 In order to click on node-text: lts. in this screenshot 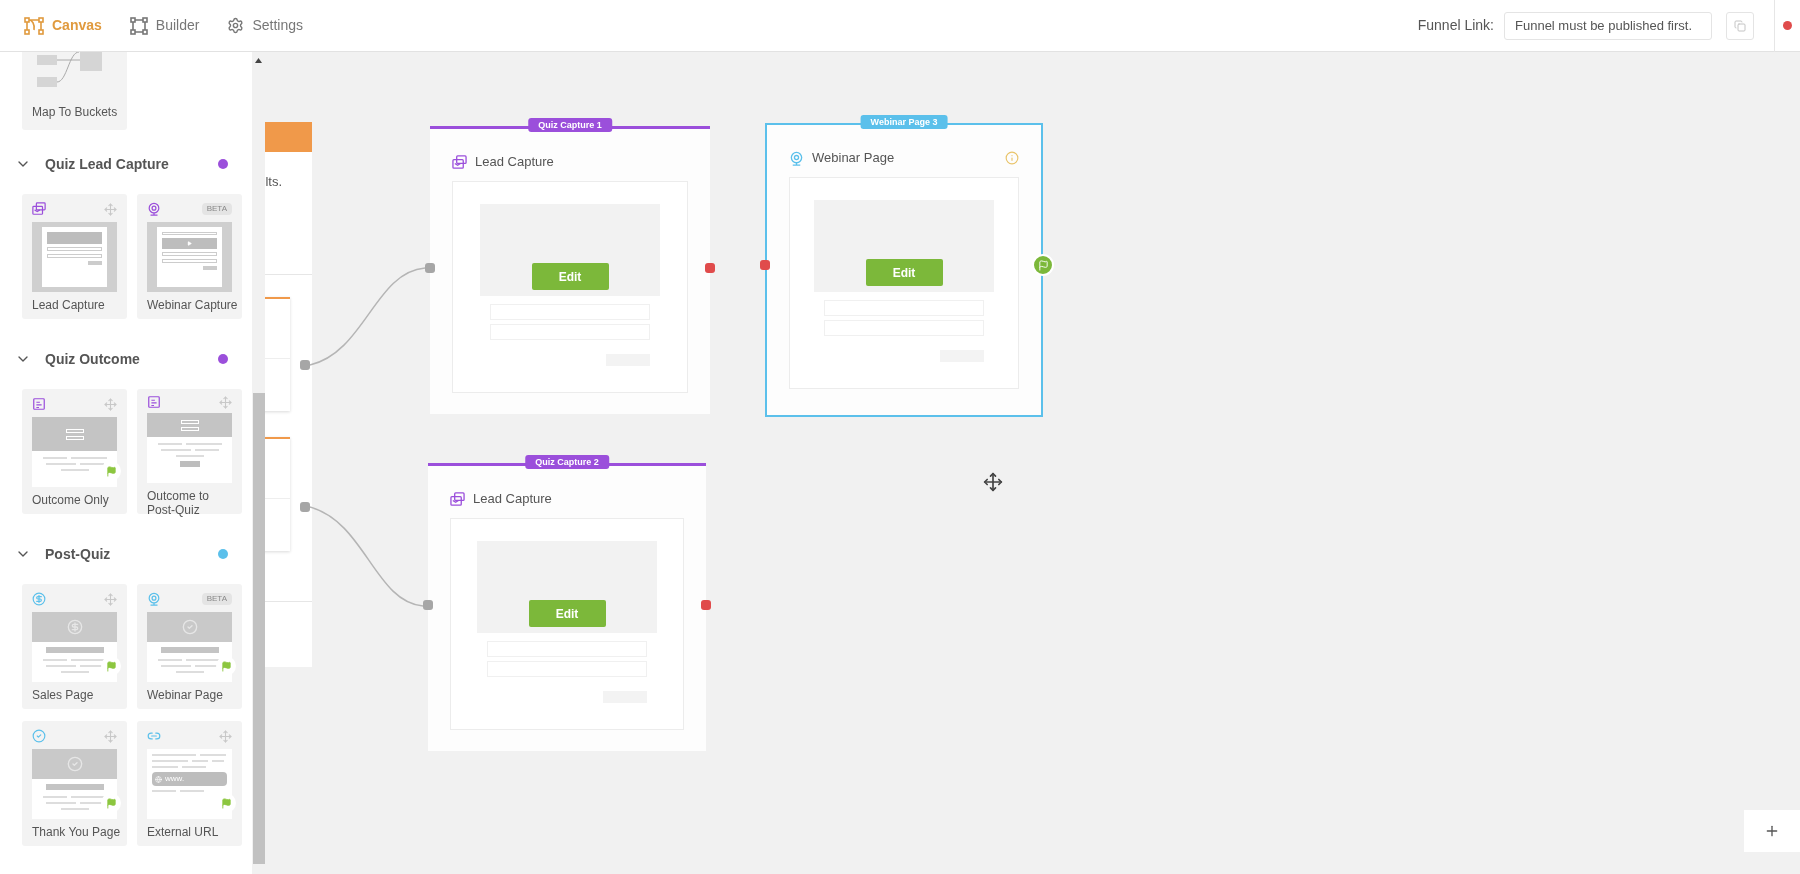, I will do `click(273, 182)`.